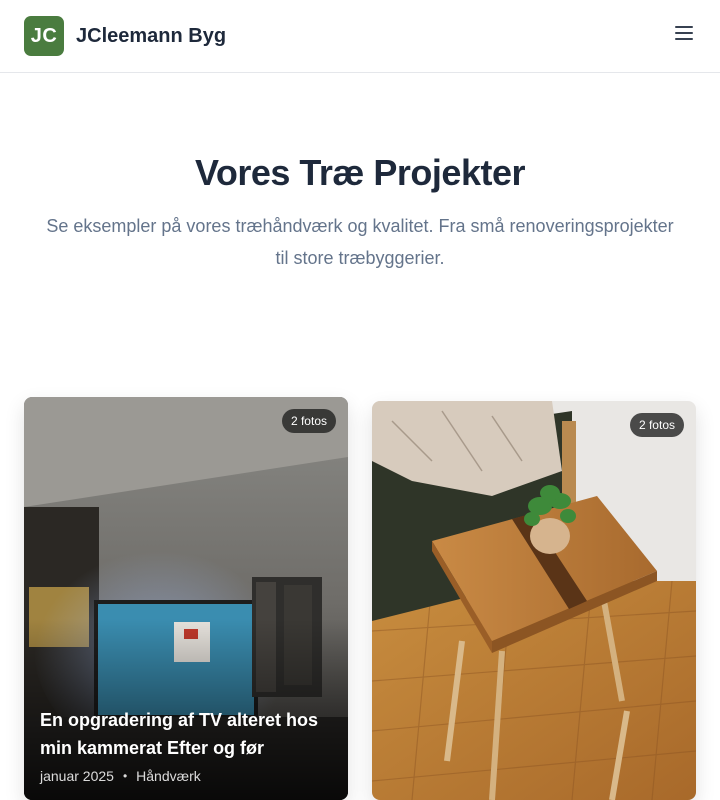  I want to click on card-meta: januar 2025 • Håndværk, so click(186, 776).